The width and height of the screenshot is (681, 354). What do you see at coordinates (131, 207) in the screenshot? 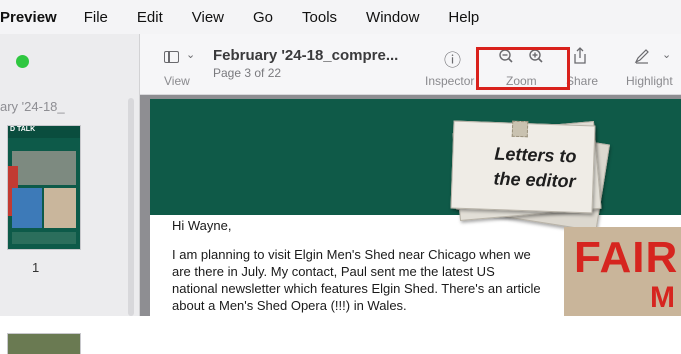
I see `sidebar-scrollbar` at bounding box center [131, 207].